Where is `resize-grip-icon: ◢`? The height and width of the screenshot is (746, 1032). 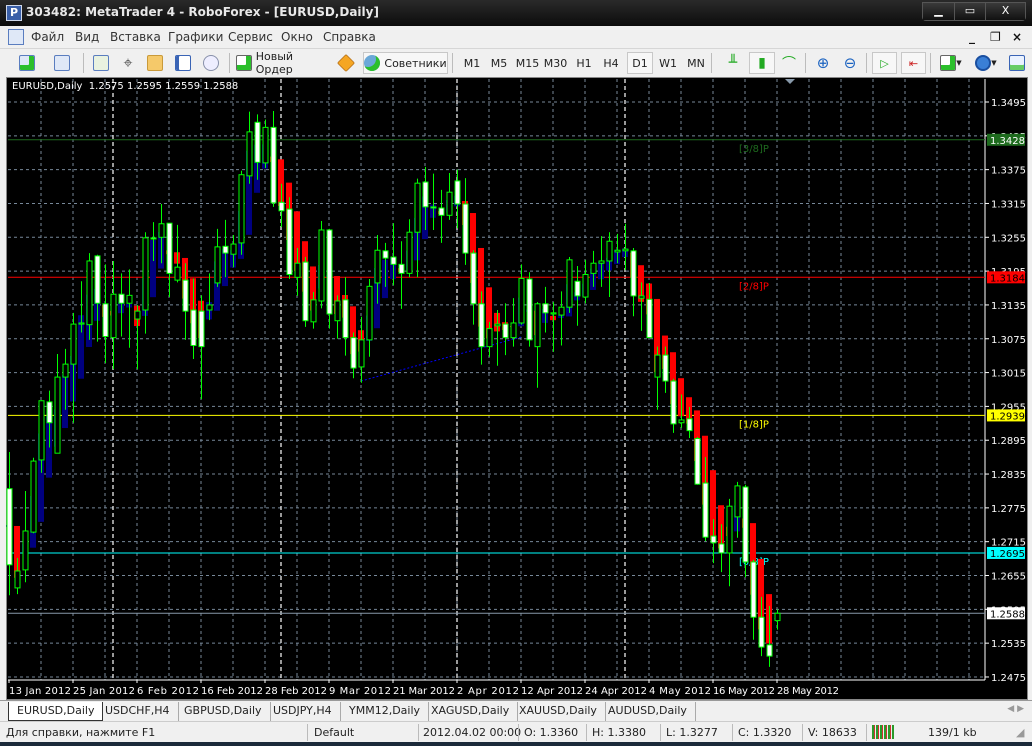
resize-grip-icon: ◢ is located at coordinates (1020, 732).